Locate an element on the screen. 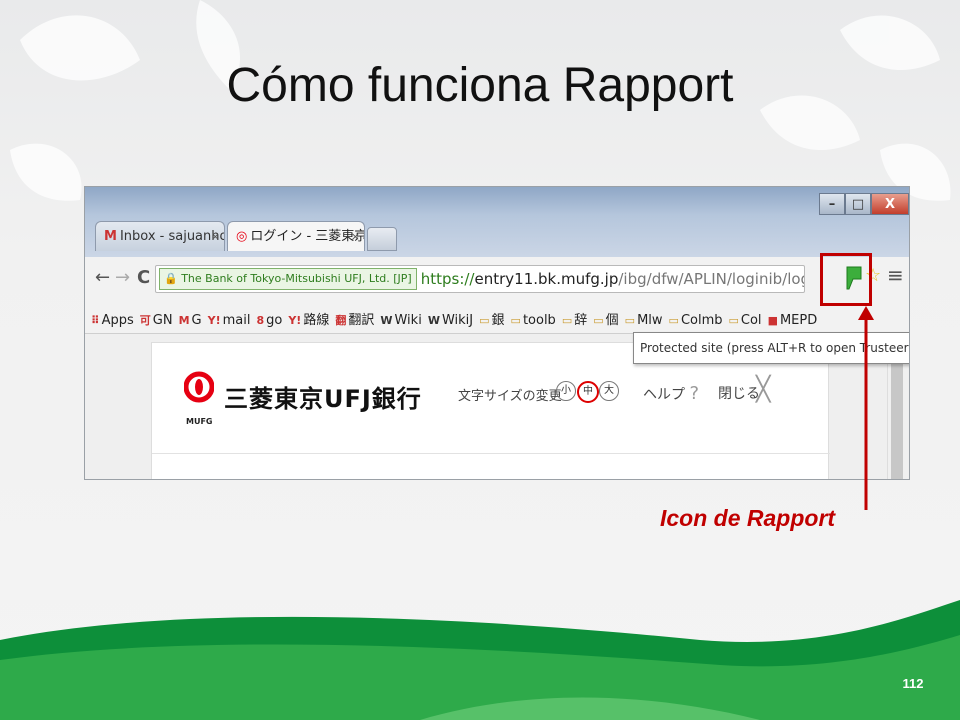 The image size is (960, 720). bookmark-item: ▭ Col is located at coordinates (745, 320).